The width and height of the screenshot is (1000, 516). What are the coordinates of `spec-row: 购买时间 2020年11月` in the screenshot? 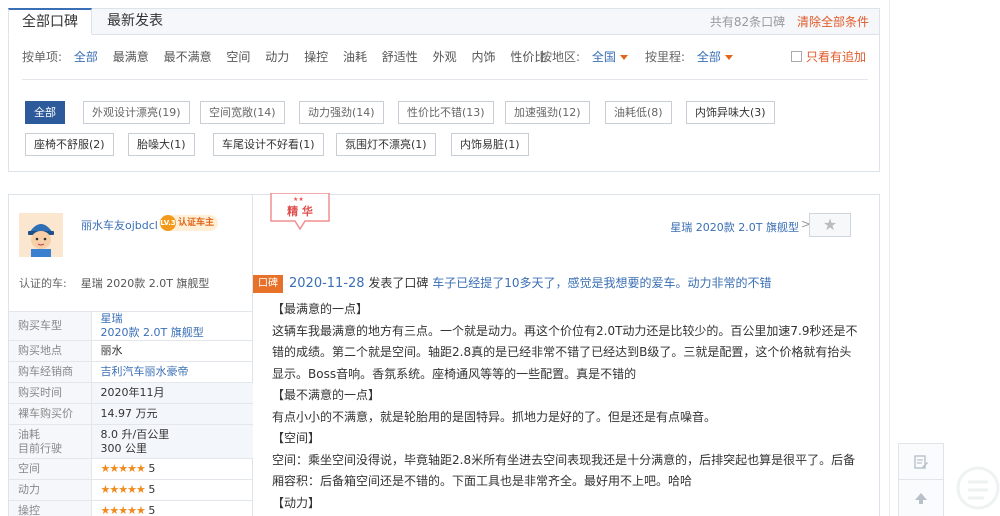 It's located at (131, 393).